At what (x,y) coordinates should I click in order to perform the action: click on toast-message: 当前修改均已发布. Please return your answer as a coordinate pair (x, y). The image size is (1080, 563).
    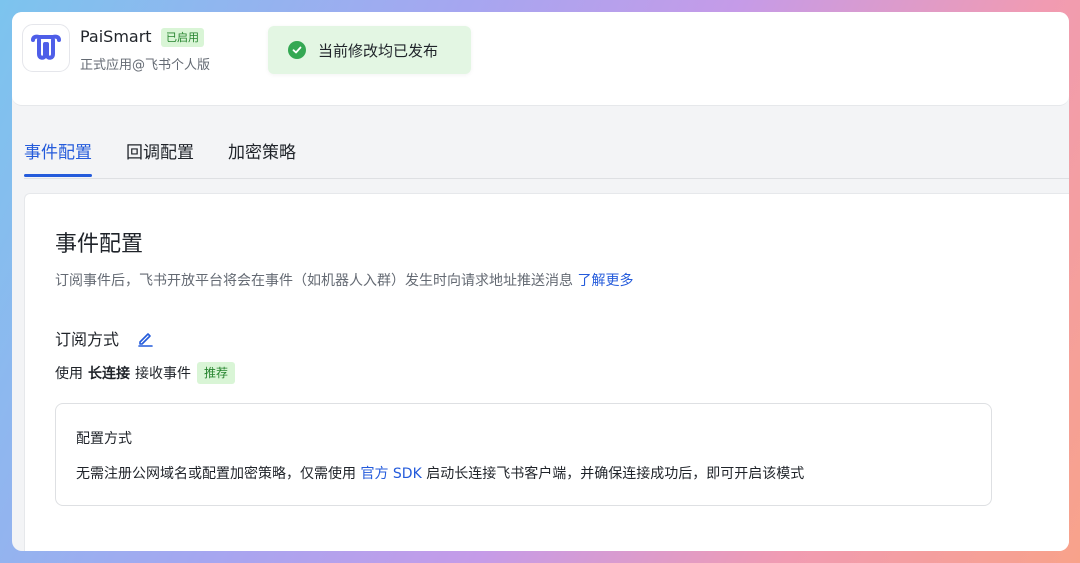
    Looking at the image, I should click on (378, 50).